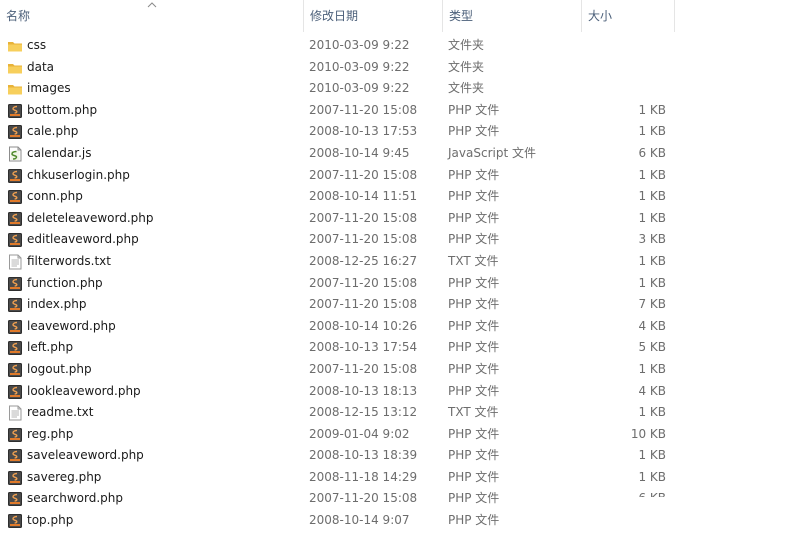 This screenshot has width=800, height=559. Describe the element at coordinates (461, 16) in the screenshot. I see `column-header-type-label: 类型` at that location.